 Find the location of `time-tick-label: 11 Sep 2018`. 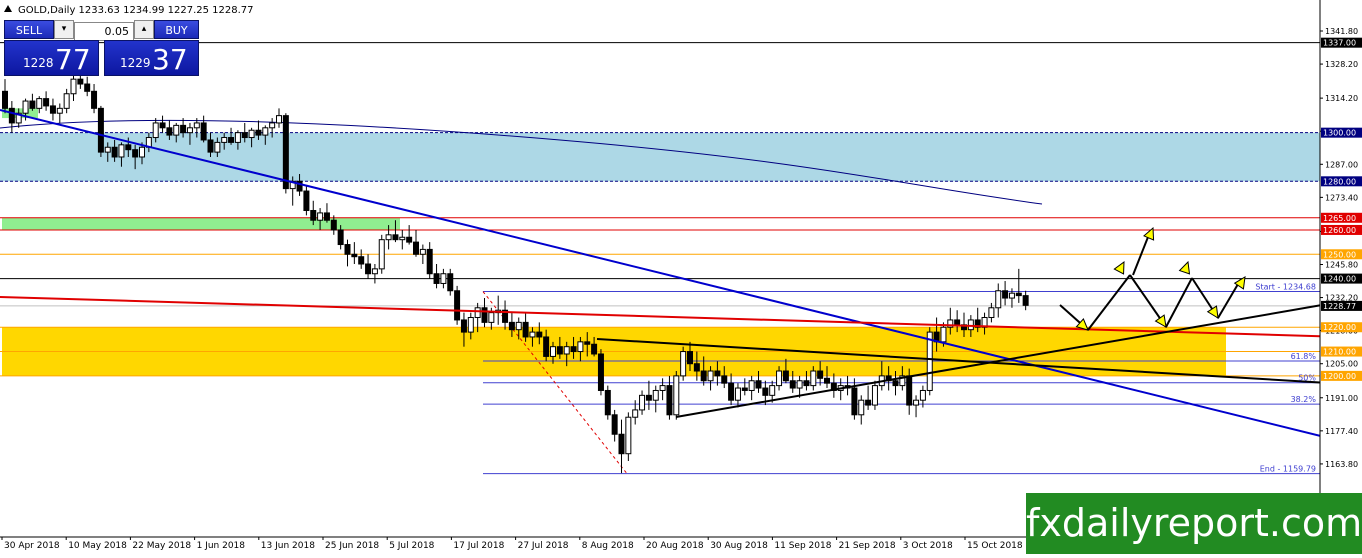

time-tick-label: 11 Sep 2018 is located at coordinates (802, 546).